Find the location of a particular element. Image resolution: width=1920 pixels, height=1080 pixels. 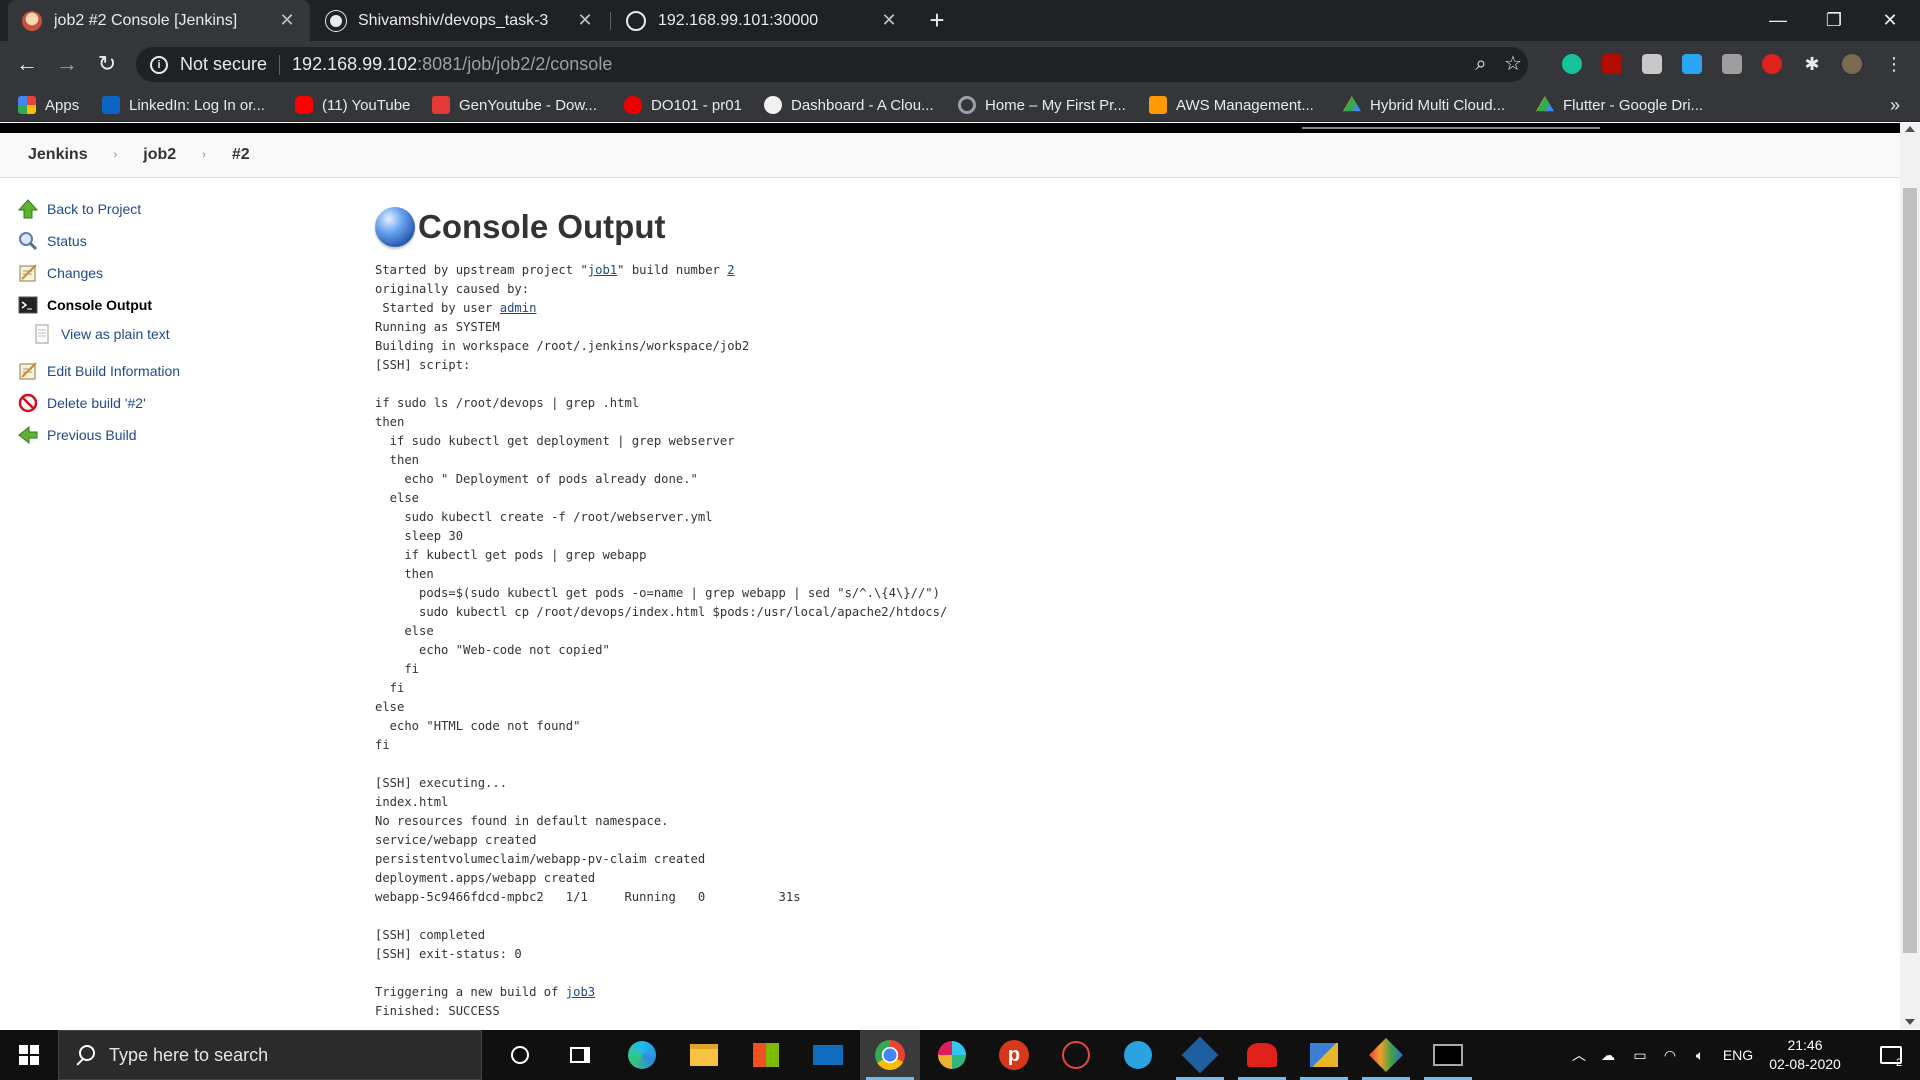

extensions-puzzle-icon: ✱ is located at coordinates (1812, 64).